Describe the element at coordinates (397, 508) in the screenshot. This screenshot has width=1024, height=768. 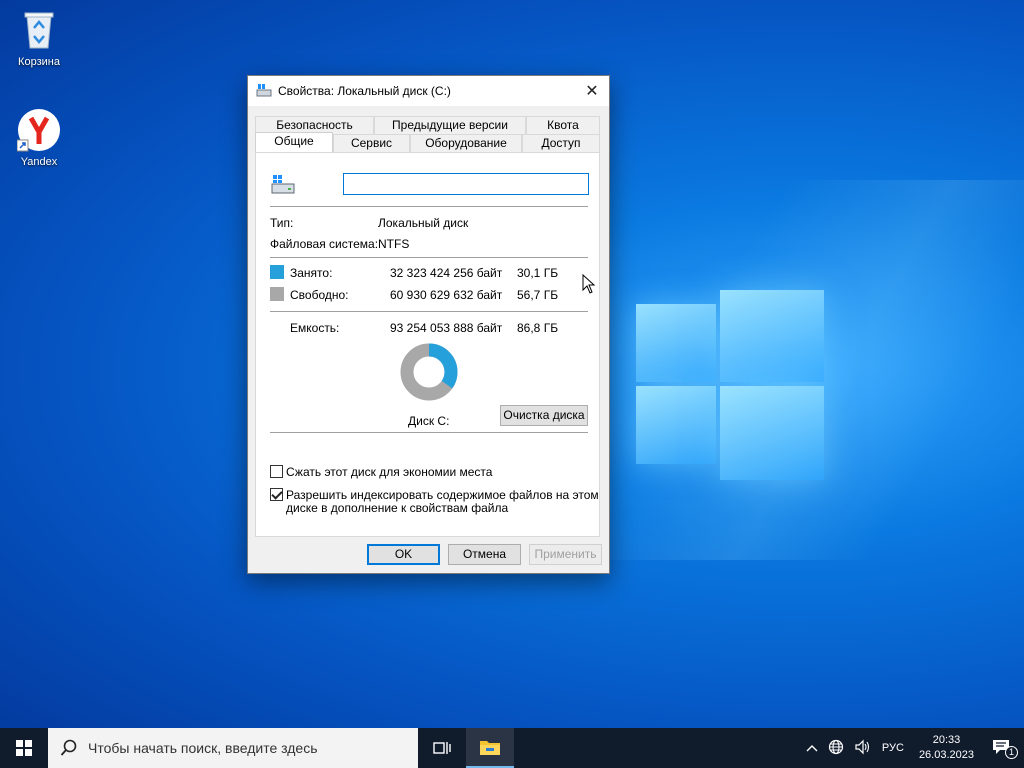
I see `index-label-line2: диске в дополнение к свойствам файла` at that location.